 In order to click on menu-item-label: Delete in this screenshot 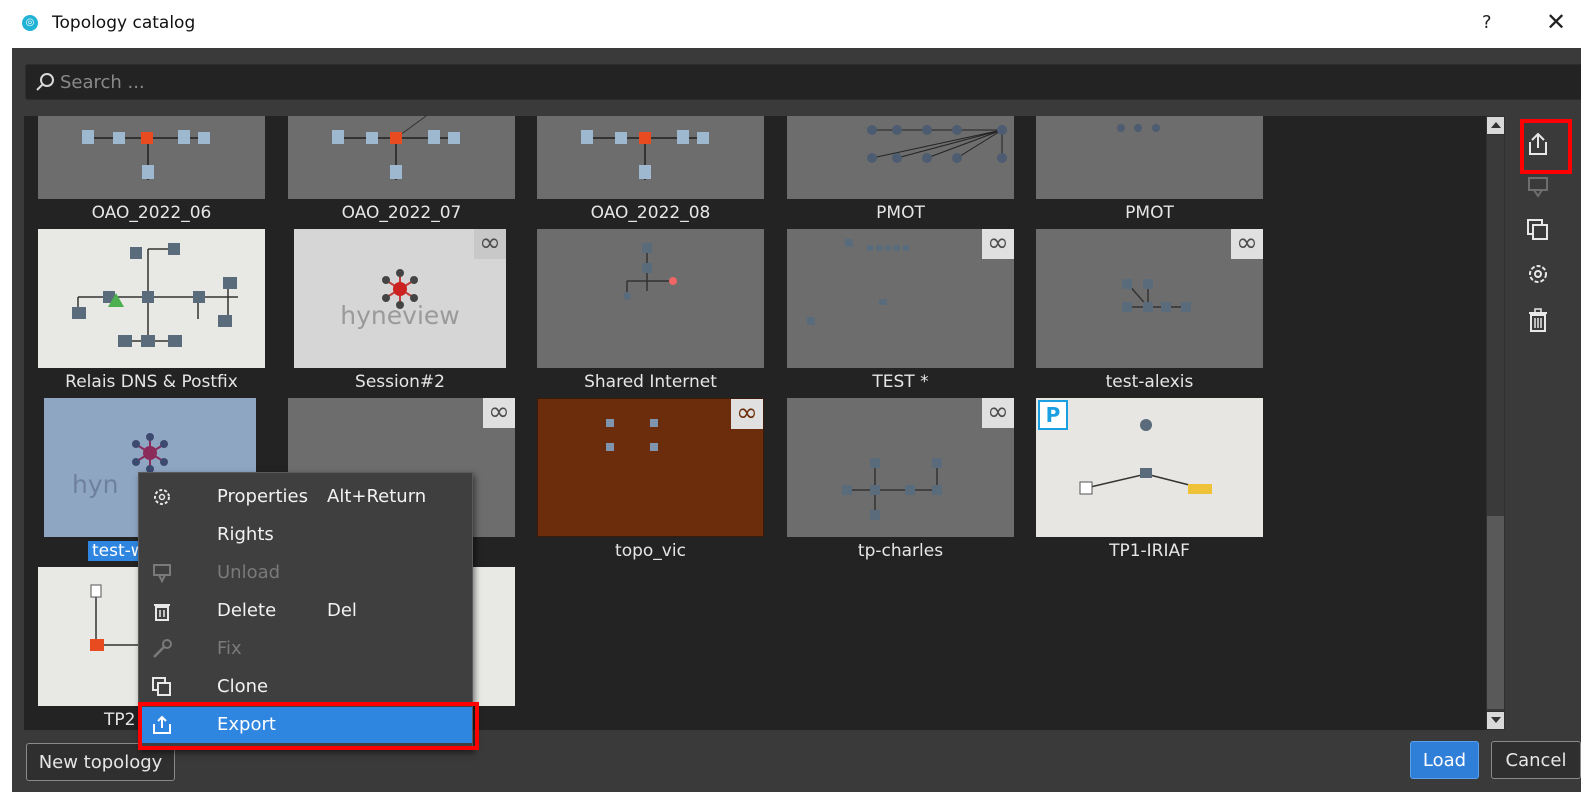, I will do `click(247, 610)`.